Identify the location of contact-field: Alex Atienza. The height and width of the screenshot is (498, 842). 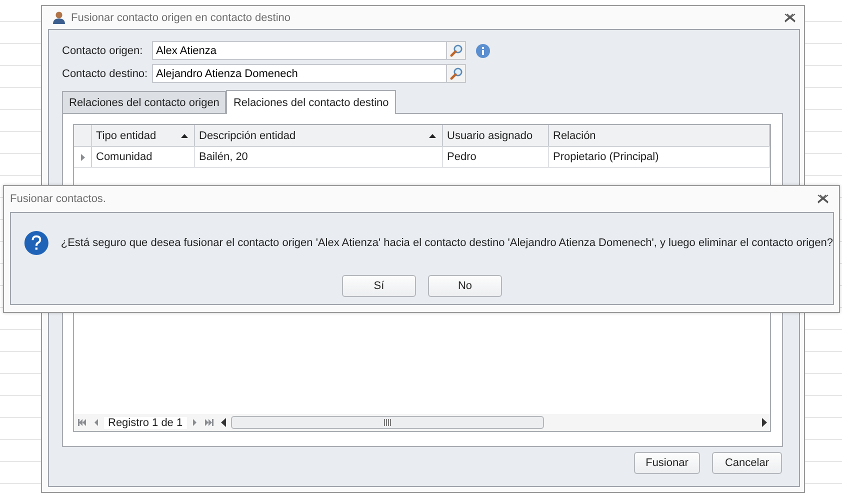
(309, 50).